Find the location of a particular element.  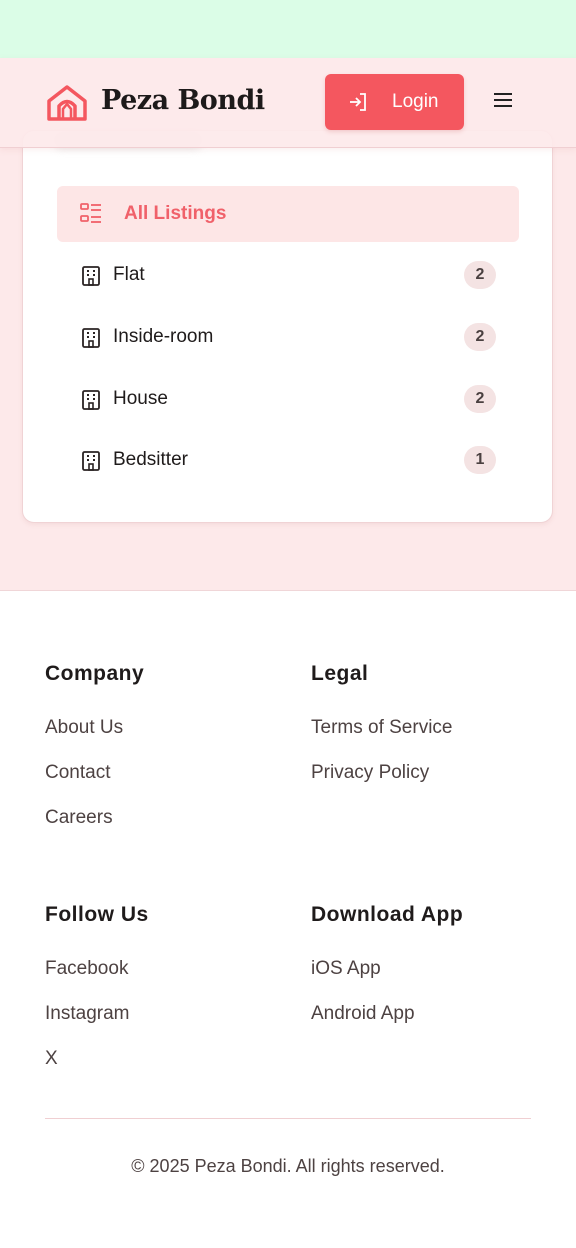

footer-heading: Download App is located at coordinates (387, 914).